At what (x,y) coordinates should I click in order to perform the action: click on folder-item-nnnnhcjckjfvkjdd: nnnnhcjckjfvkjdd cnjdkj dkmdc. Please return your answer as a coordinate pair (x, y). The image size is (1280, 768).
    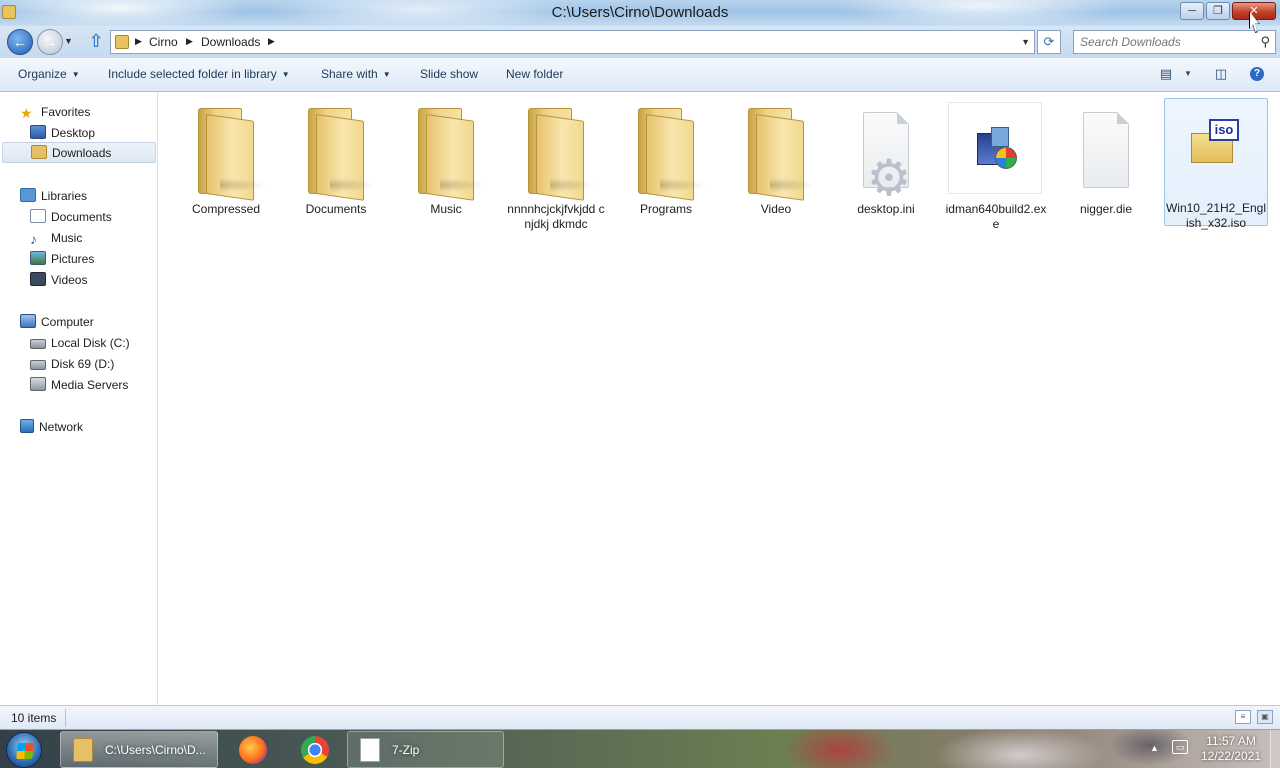
    Looking at the image, I should click on (556, 165).